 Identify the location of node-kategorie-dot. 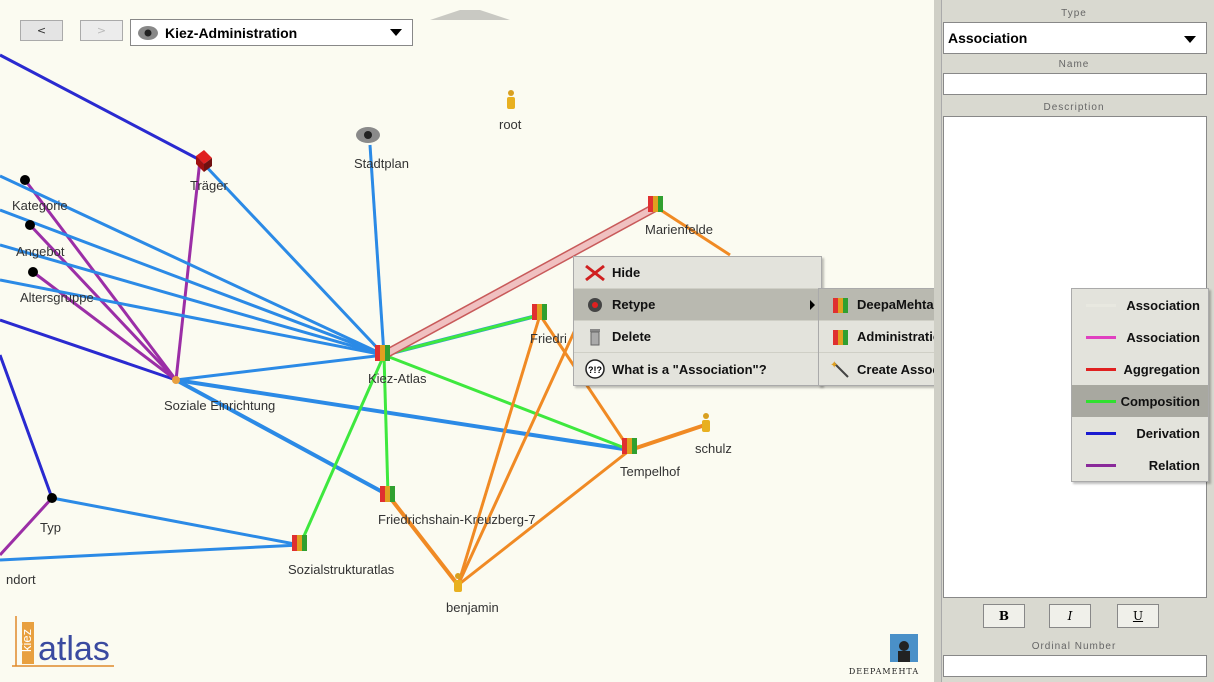
(25, 180).